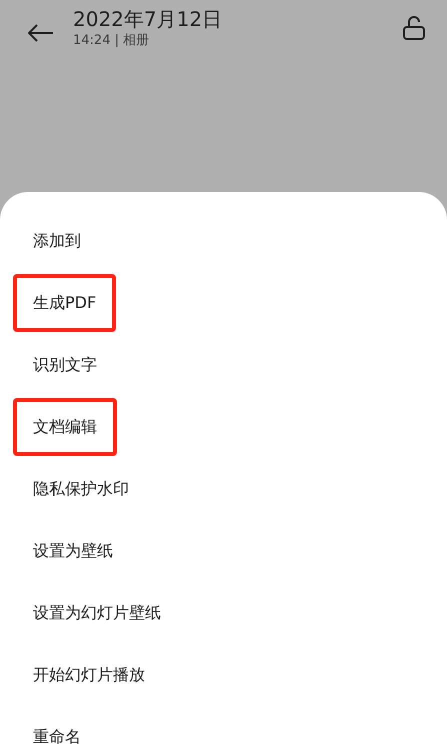  Describe the element at coordinates (414, 28) in the screenshot. I see `unlocked-padlock-icon` at that location.